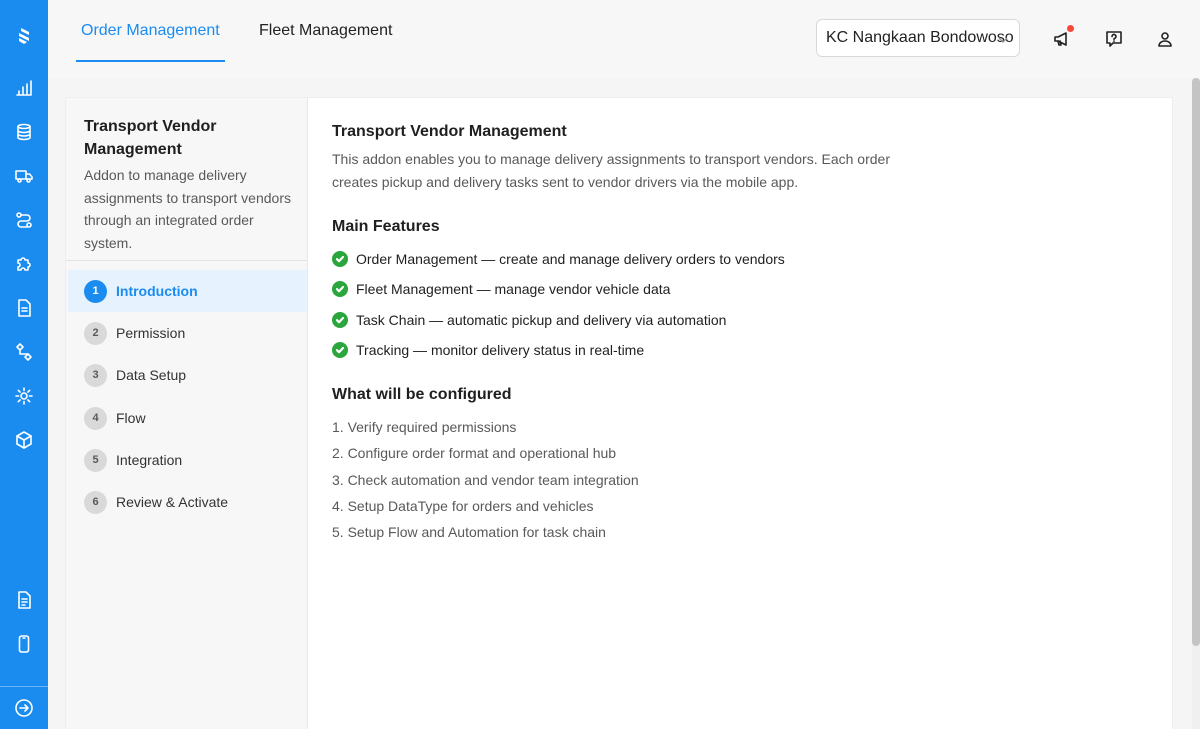  What do you see at coordinates (187, 375) in the screenshot?
I see `step-data-setup: 3 Data Setup` at bounding box center [187, 375].